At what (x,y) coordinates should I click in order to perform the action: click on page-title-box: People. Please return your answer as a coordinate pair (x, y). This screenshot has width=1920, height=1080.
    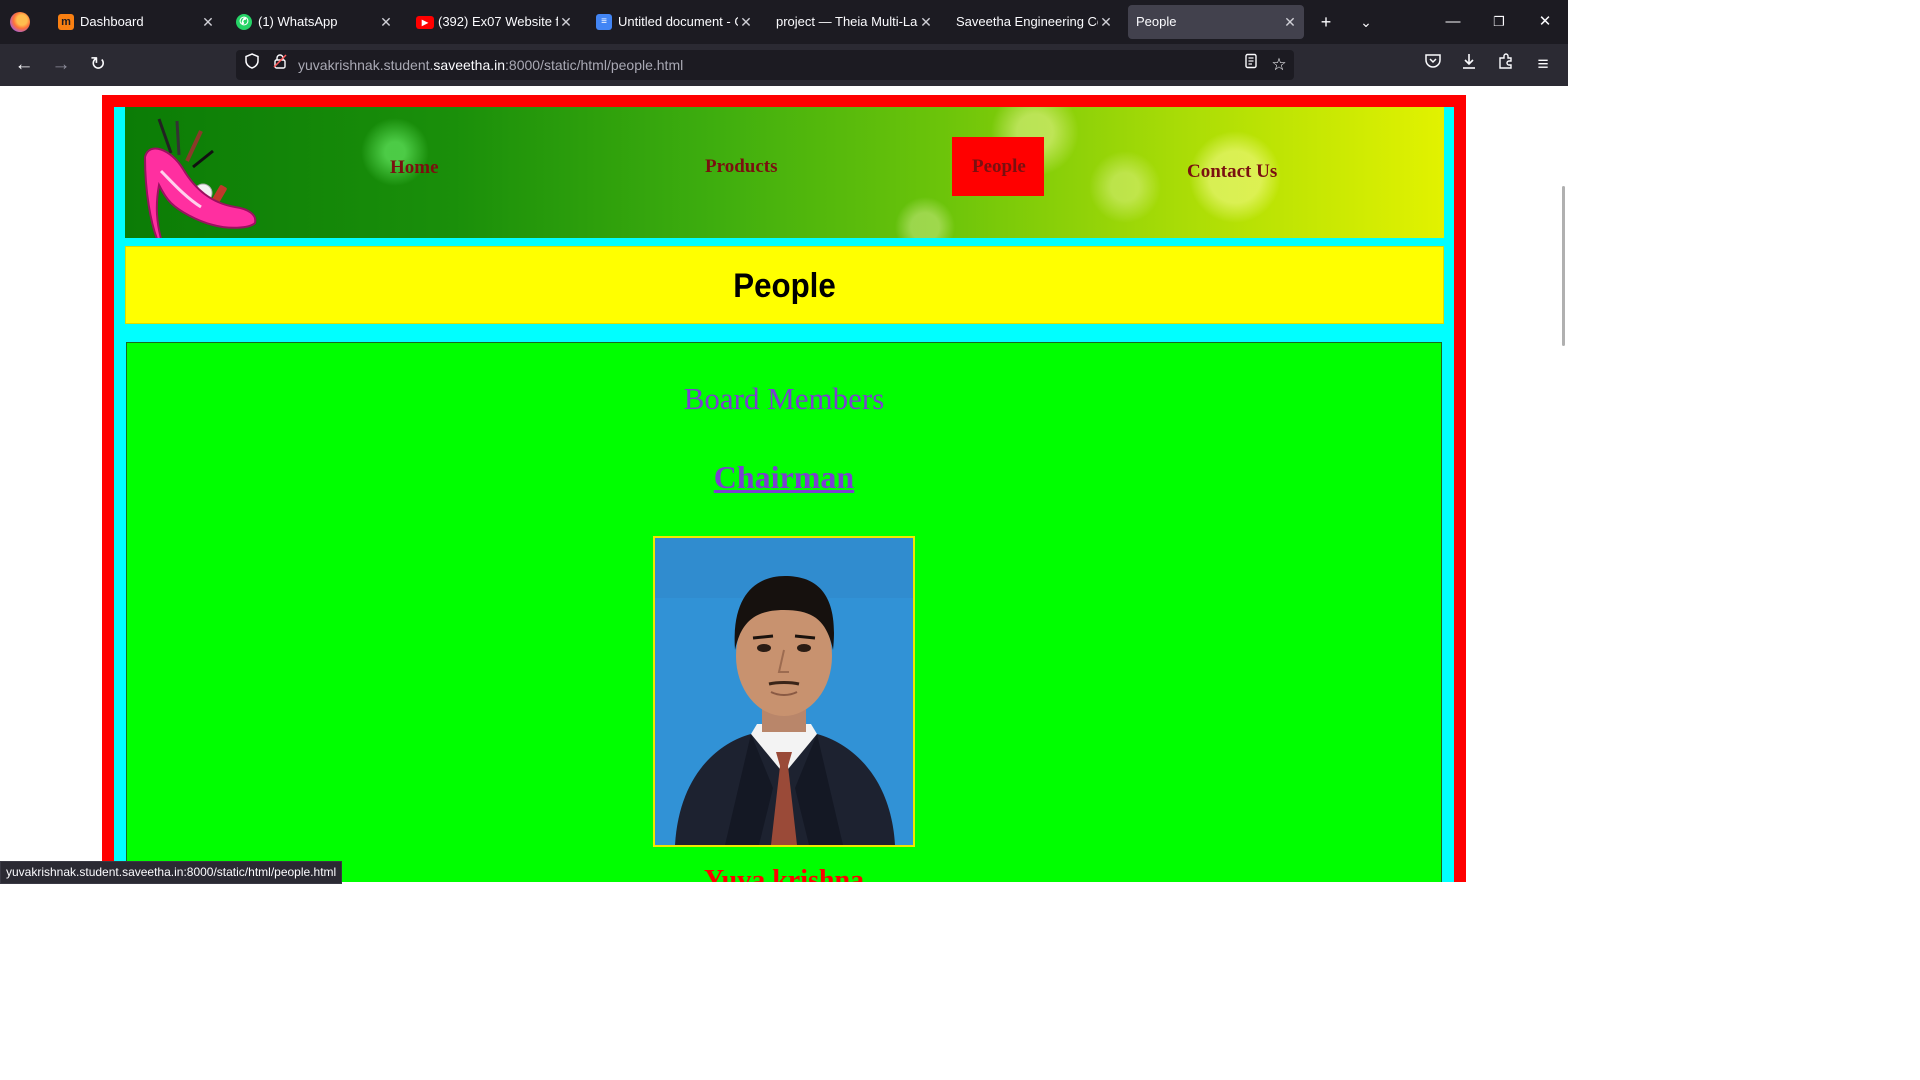
    Looking at the image, I should click on (784, 285).